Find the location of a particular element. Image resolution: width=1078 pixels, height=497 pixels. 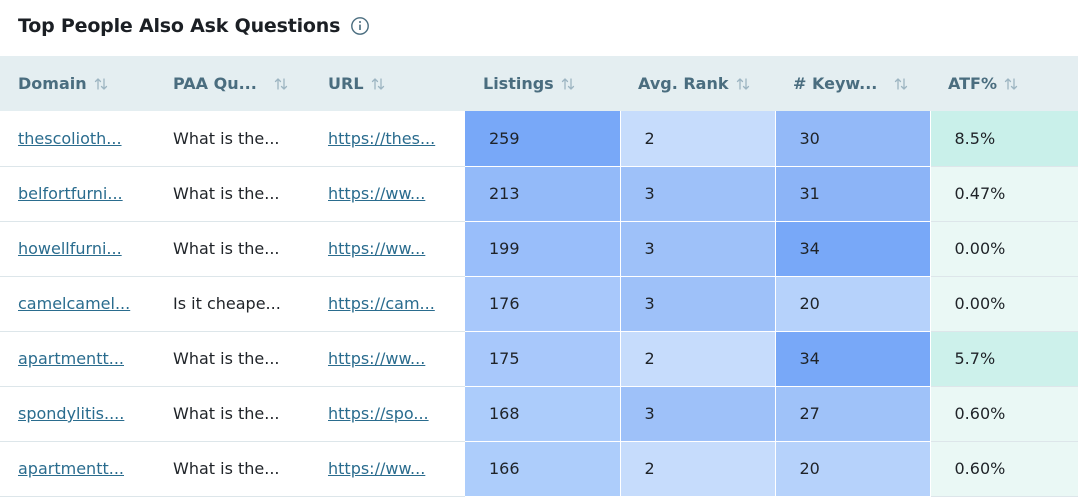

atf-value: 5.7% is located at coordinates (1004, 359).